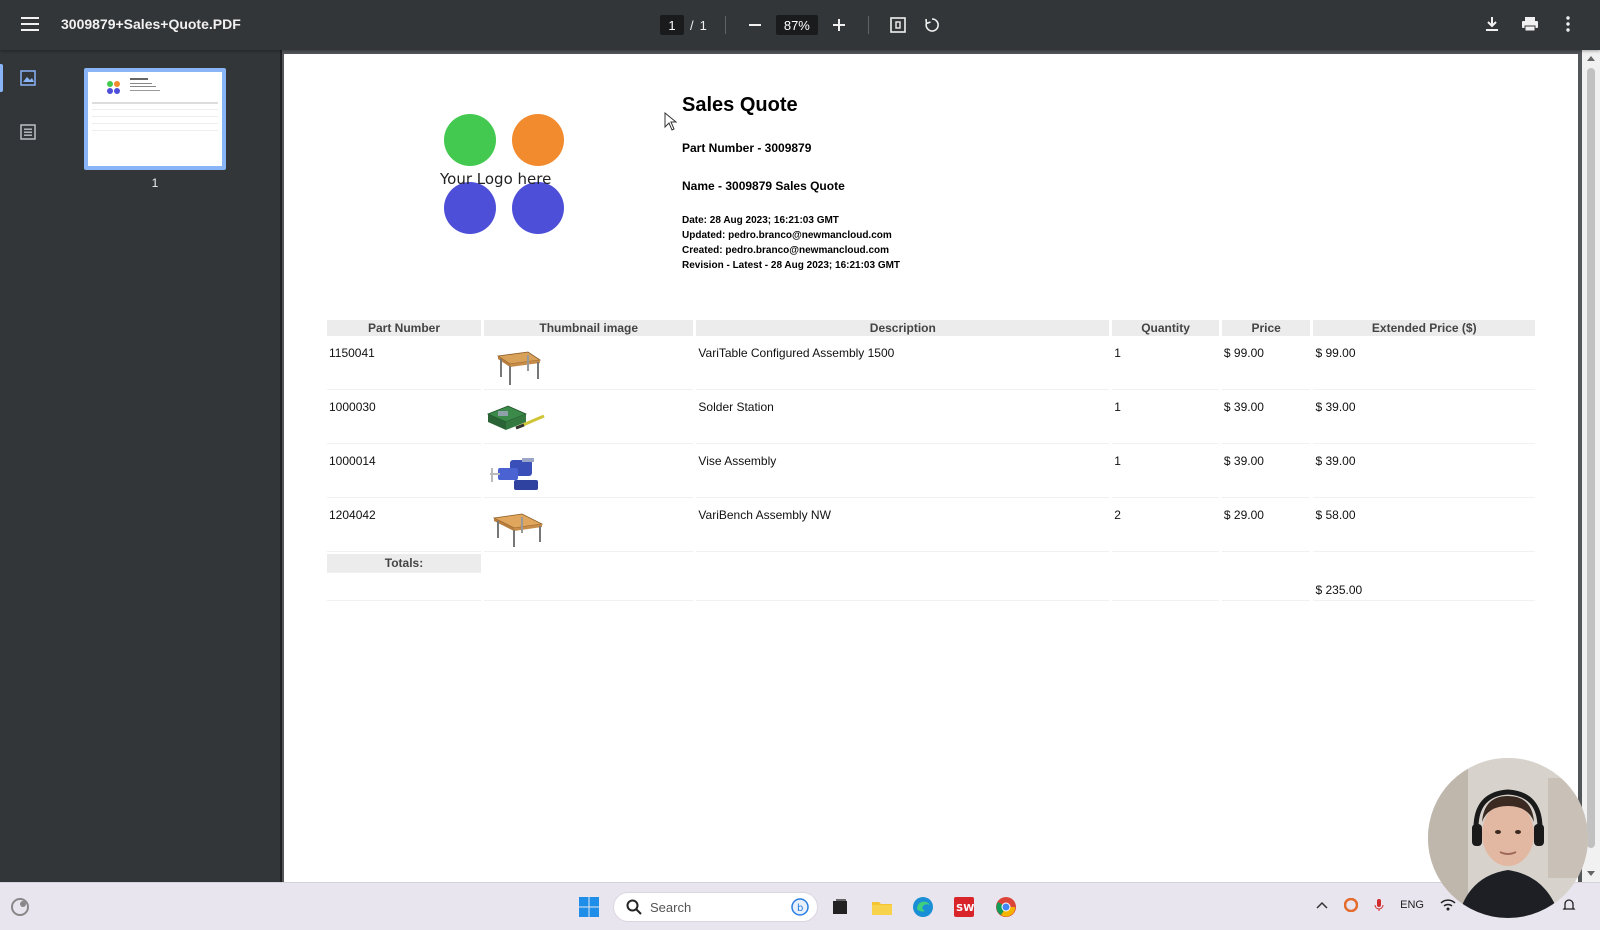  I want to click on table-icon, so click(519, 368).